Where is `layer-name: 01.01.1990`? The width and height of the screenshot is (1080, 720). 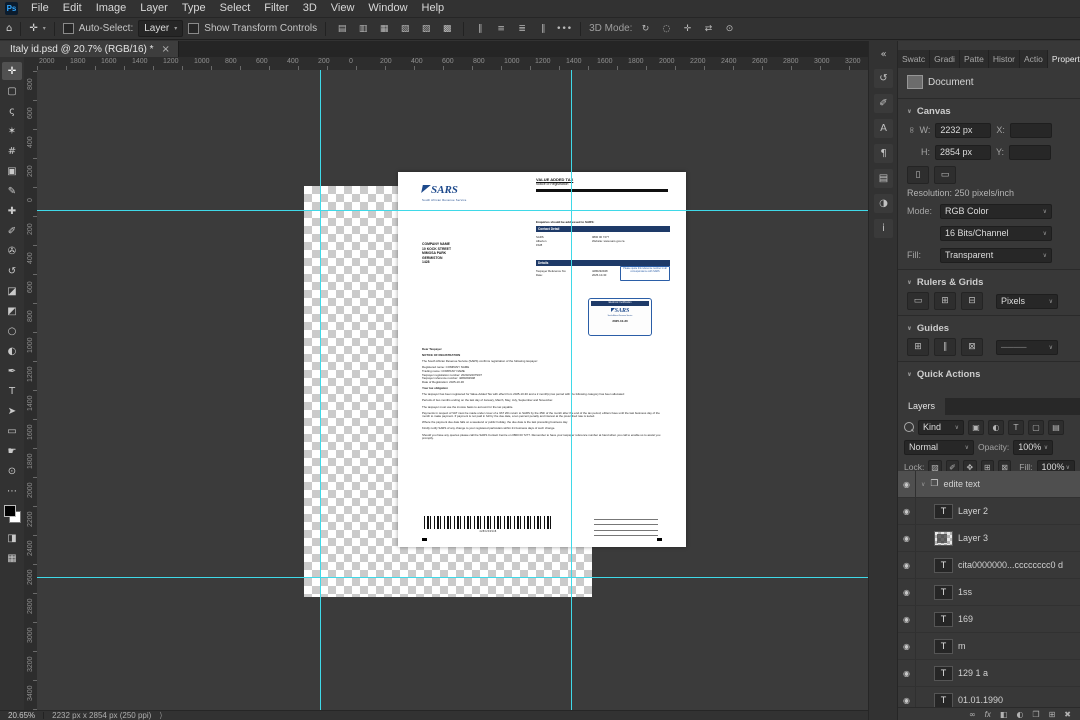
layer-name: 01.01.1990 is located at coordinates (980, 700).